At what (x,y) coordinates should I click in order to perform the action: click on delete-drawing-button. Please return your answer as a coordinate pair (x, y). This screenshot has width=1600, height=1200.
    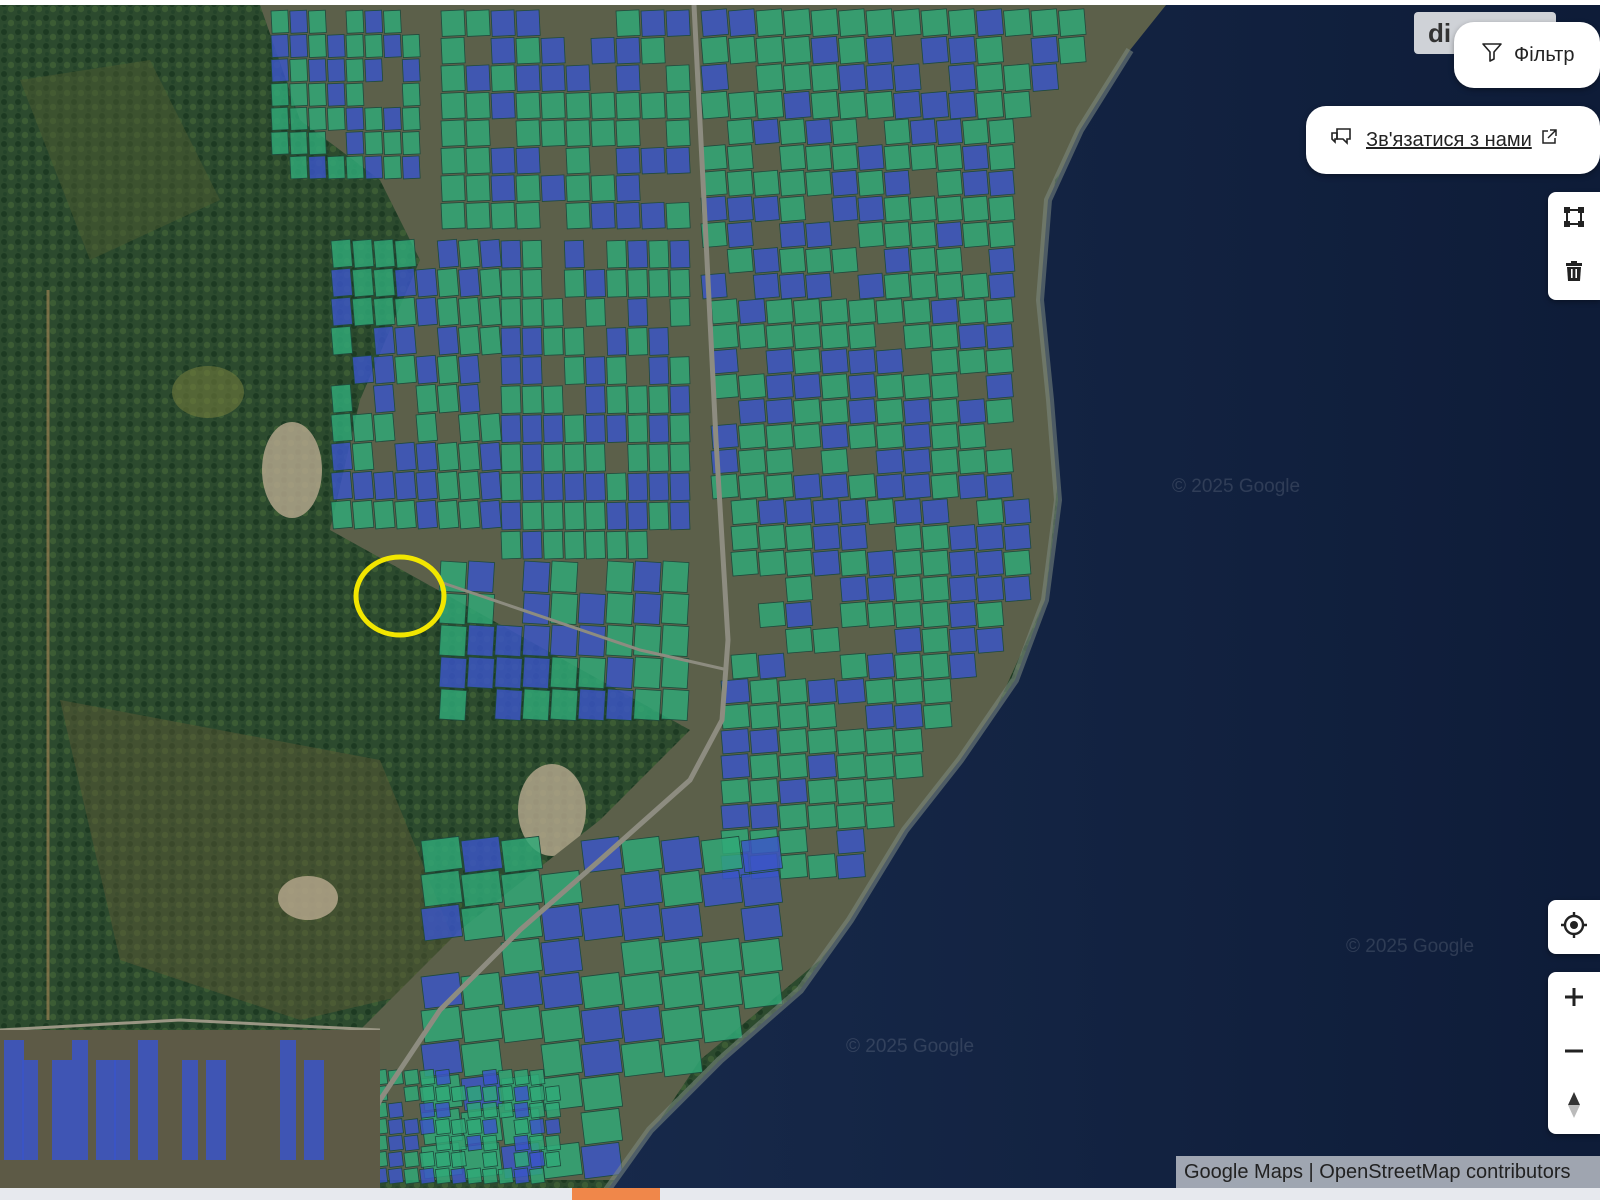
    Looking at the image, I should click on (1574, 273).